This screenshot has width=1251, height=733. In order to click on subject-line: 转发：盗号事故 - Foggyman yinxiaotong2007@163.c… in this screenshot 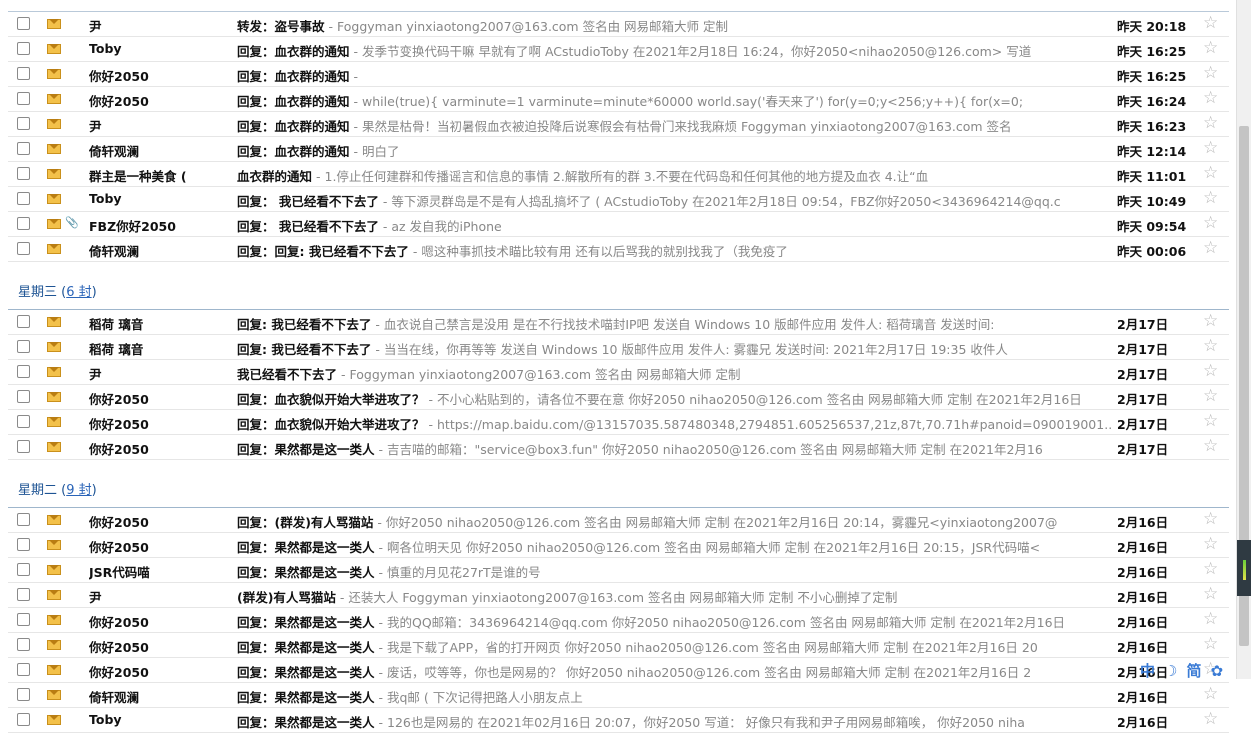, I will do `click(674, 25)`.